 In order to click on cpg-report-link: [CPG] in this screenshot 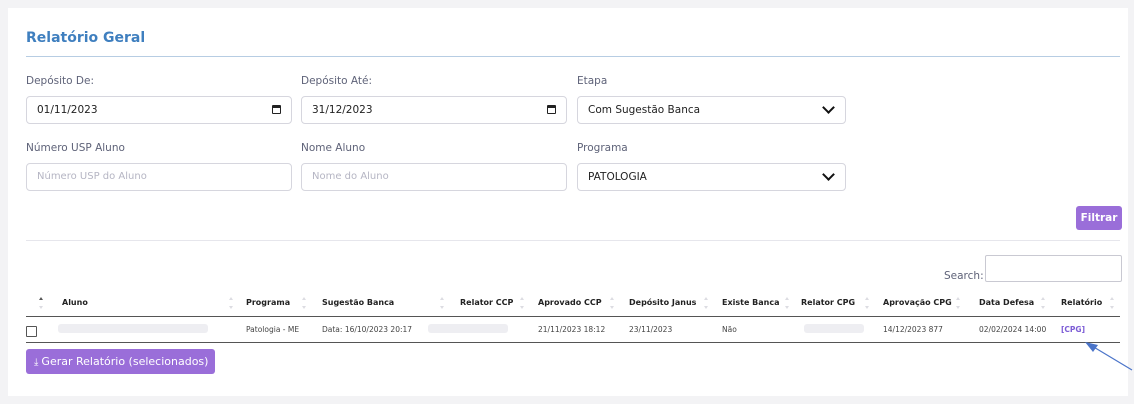, I will do `click(1073, 329)`.